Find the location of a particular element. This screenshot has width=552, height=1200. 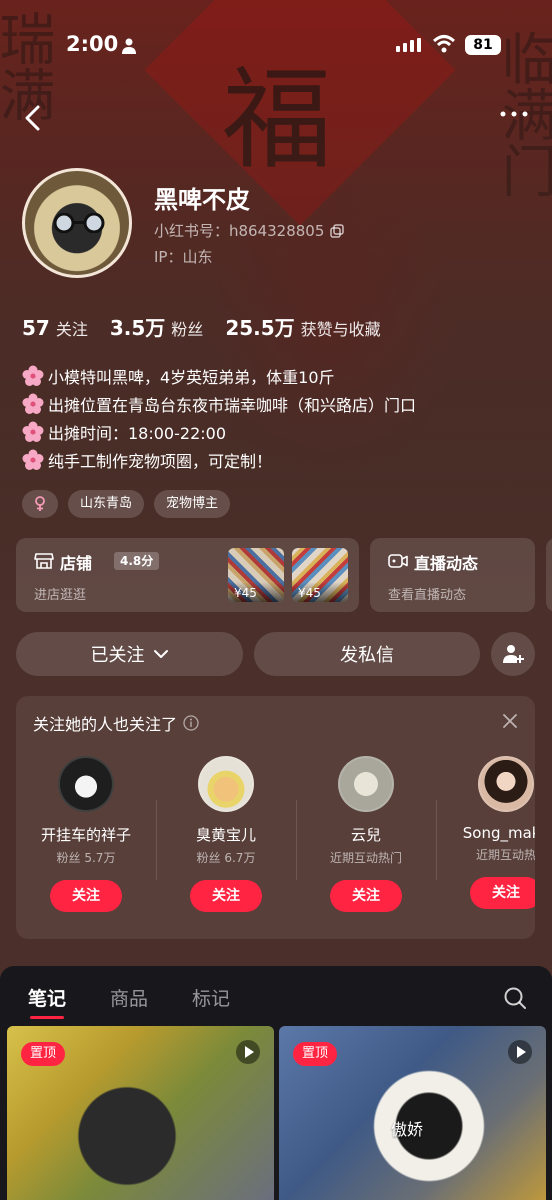

note-caption: 傲娇 is located at coordinates (407, 1129).